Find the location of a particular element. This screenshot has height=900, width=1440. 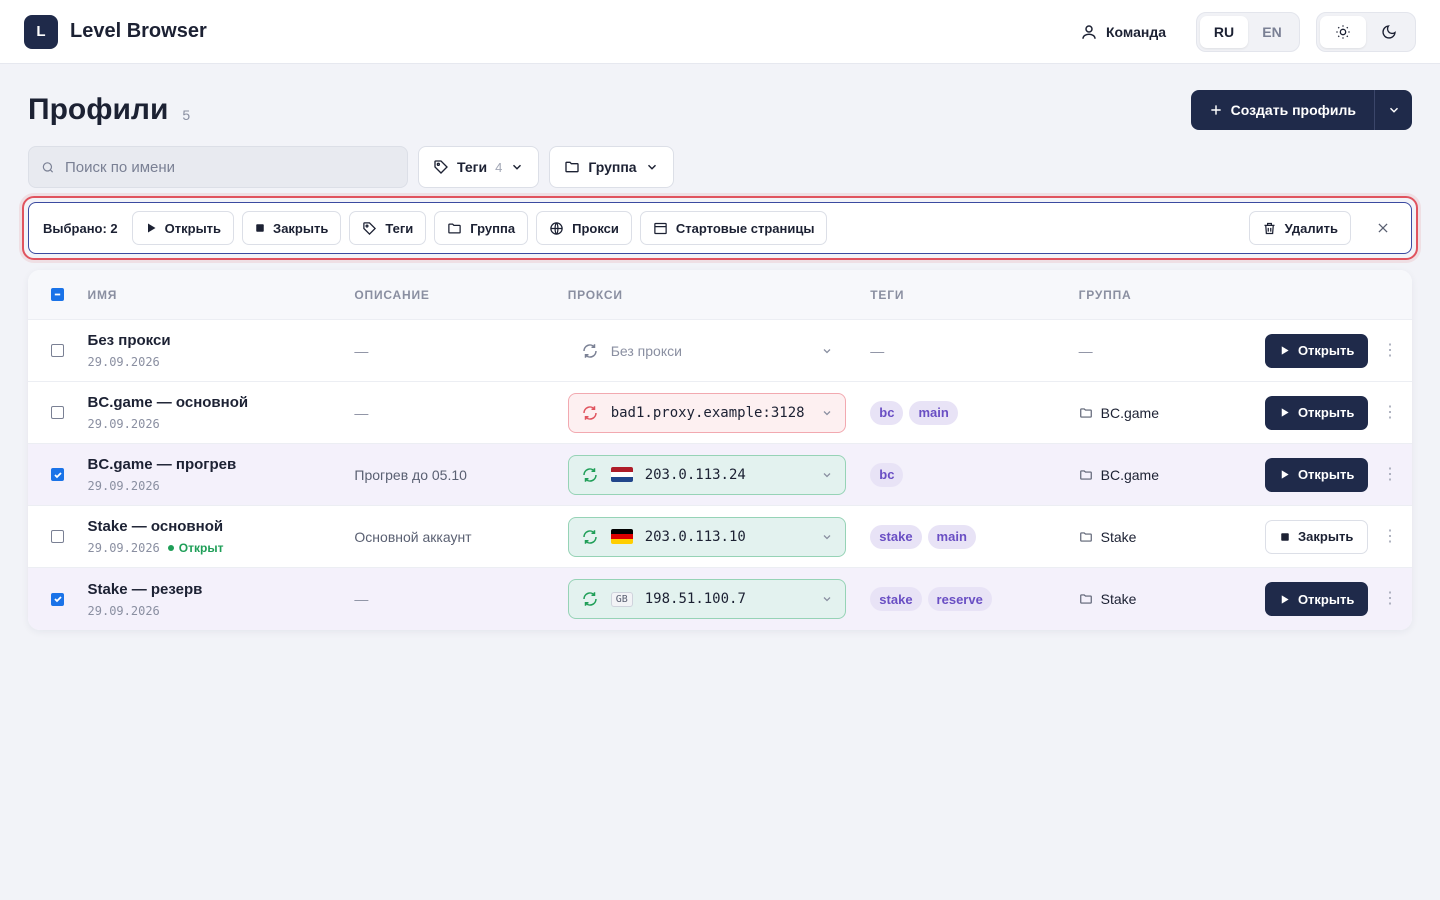

bulk-delete-button: Удалить is located at coordinates (1299, 228).